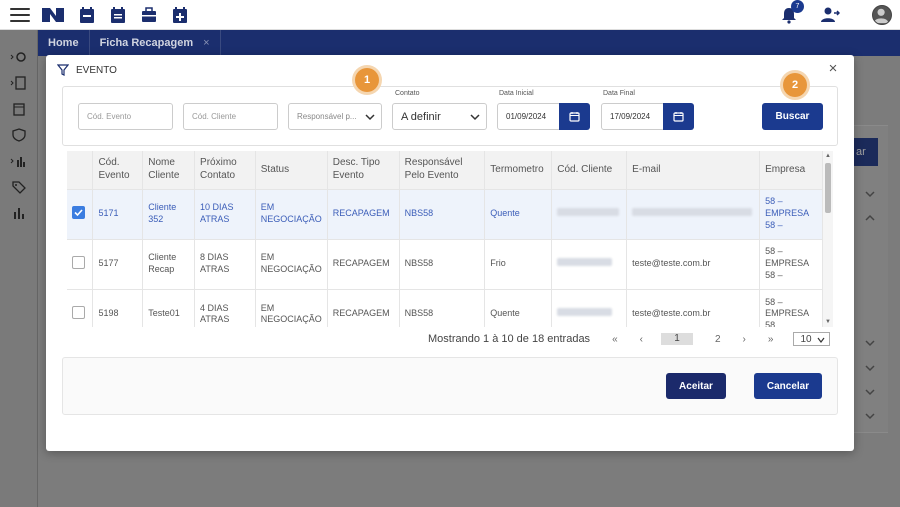 Image resolution: width=900 pixels, height=507 pixels. What do you see at coordinates (795, 85) in the screenshot?
I see `step-badge-2: 2` at bounding box center [795, 85].